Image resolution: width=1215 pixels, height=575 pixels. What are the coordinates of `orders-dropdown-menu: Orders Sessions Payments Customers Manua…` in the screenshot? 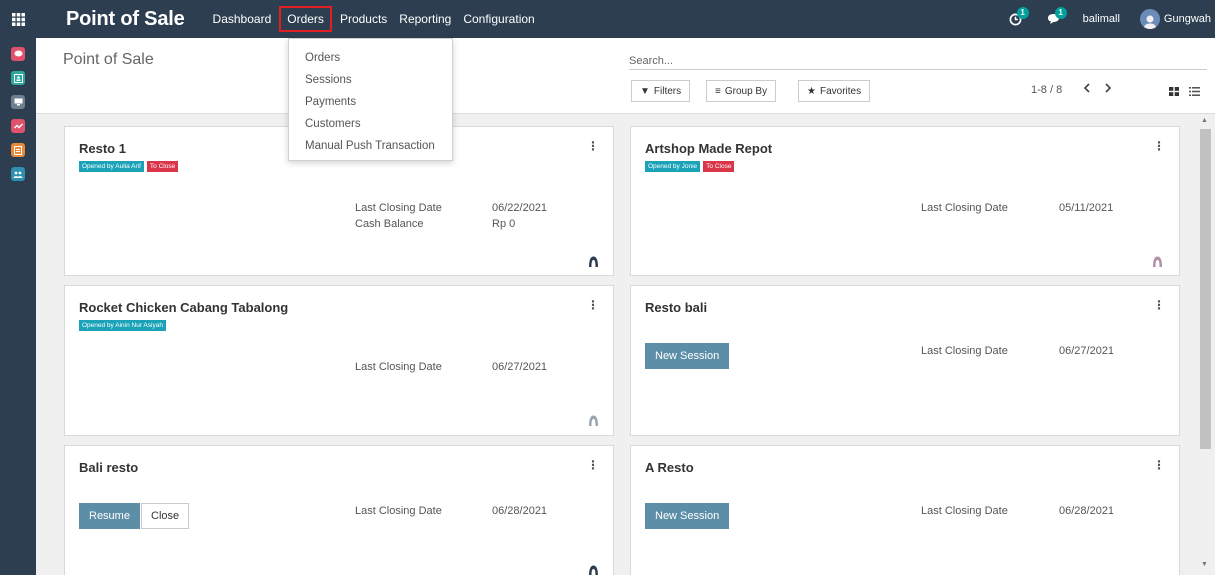 It's located at (370, 99).